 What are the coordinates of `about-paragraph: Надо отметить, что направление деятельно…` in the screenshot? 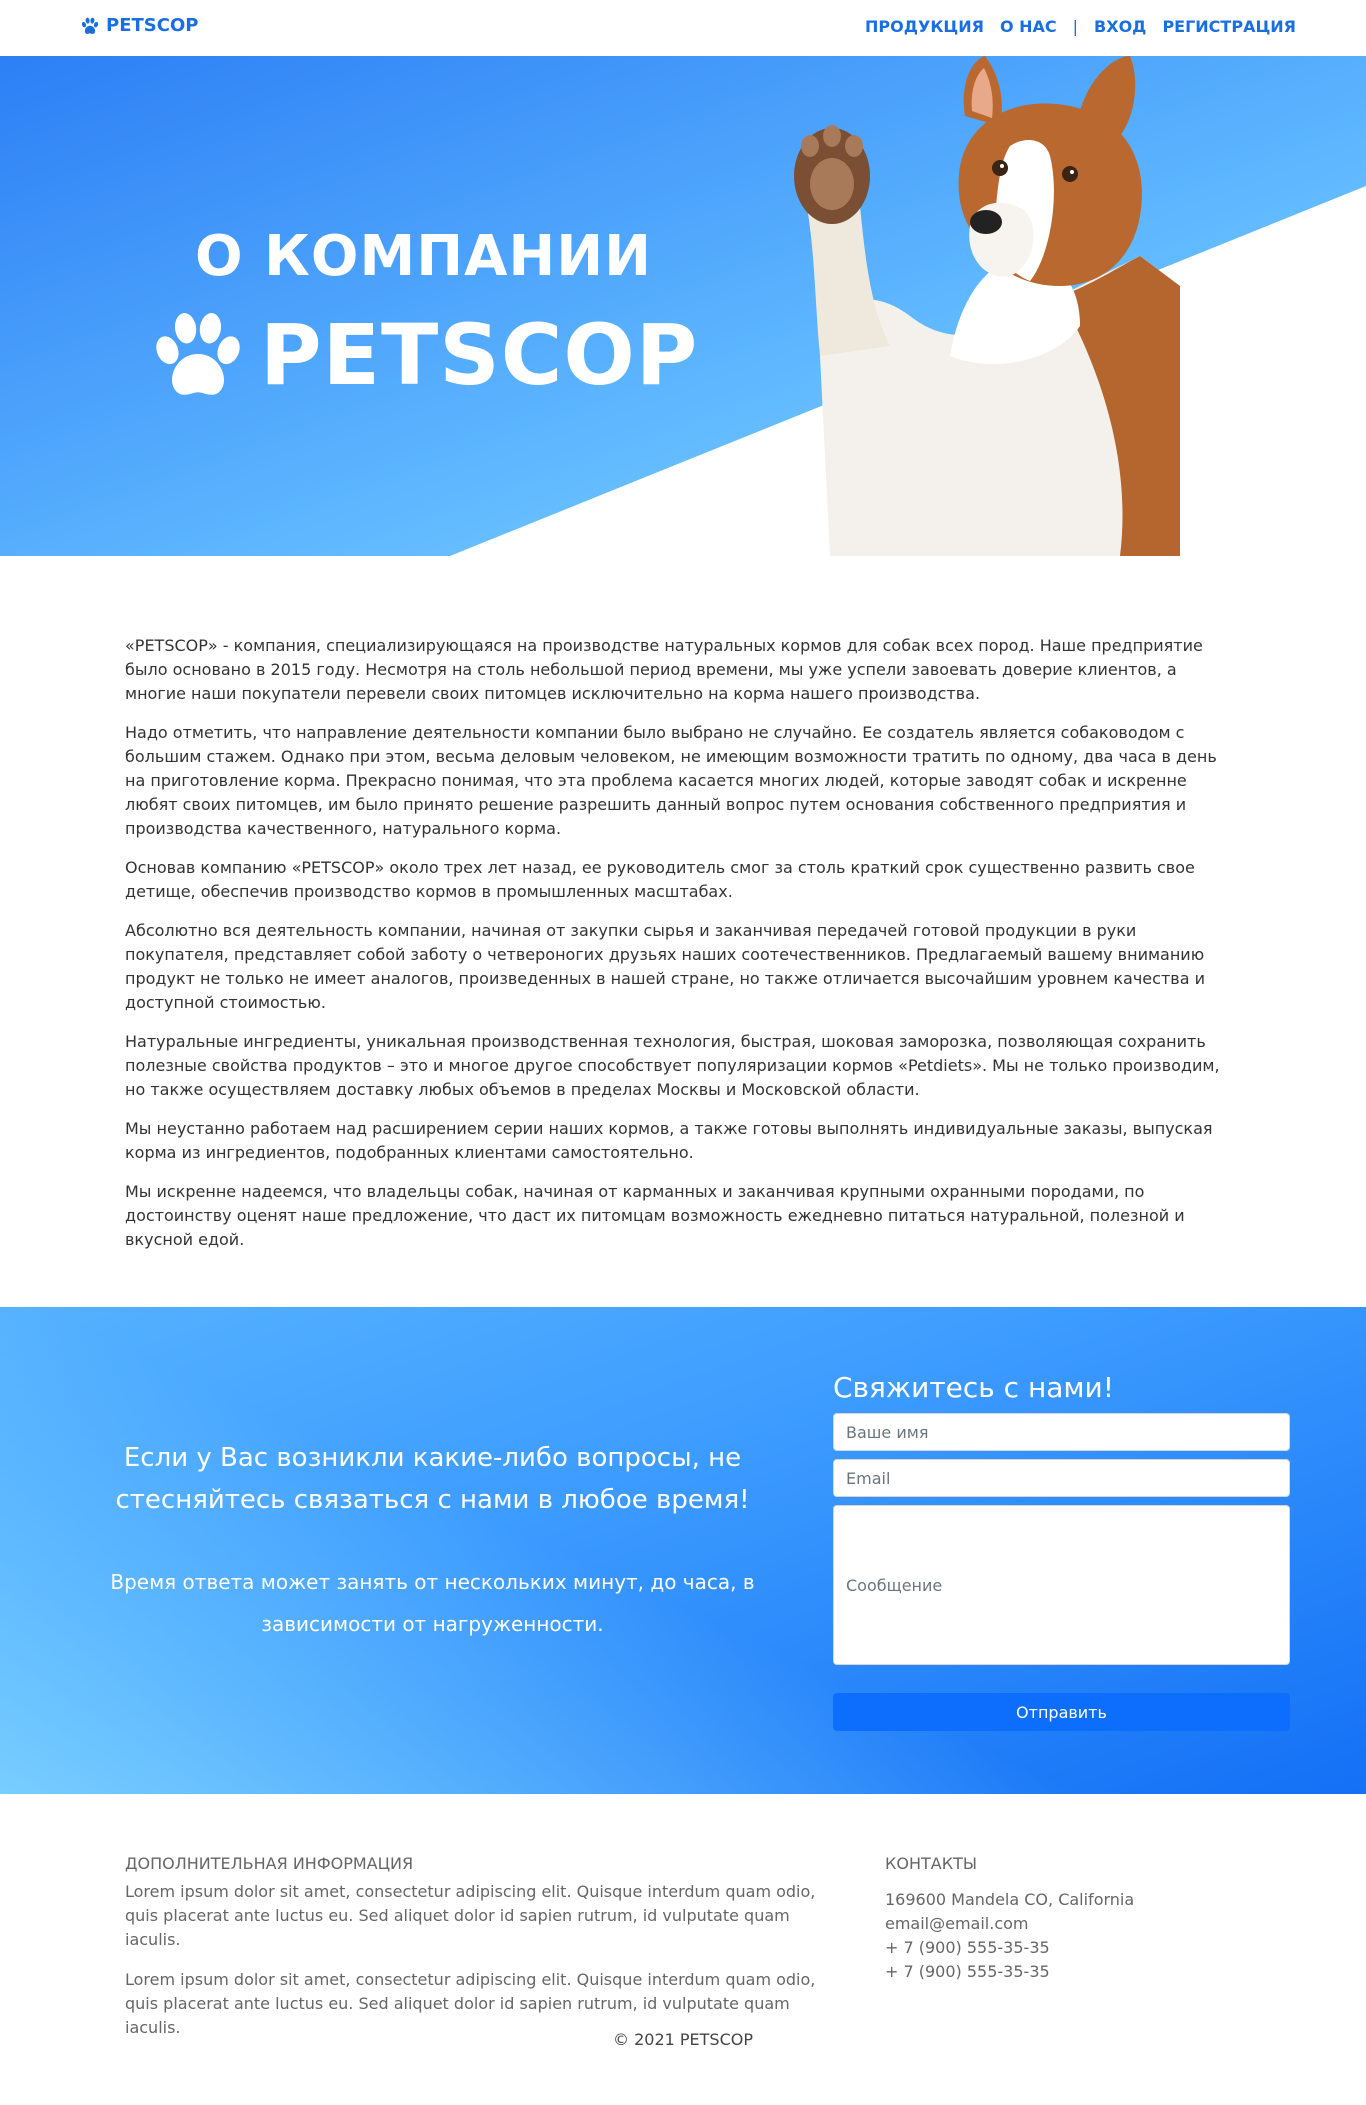 It's located at (671, 780).